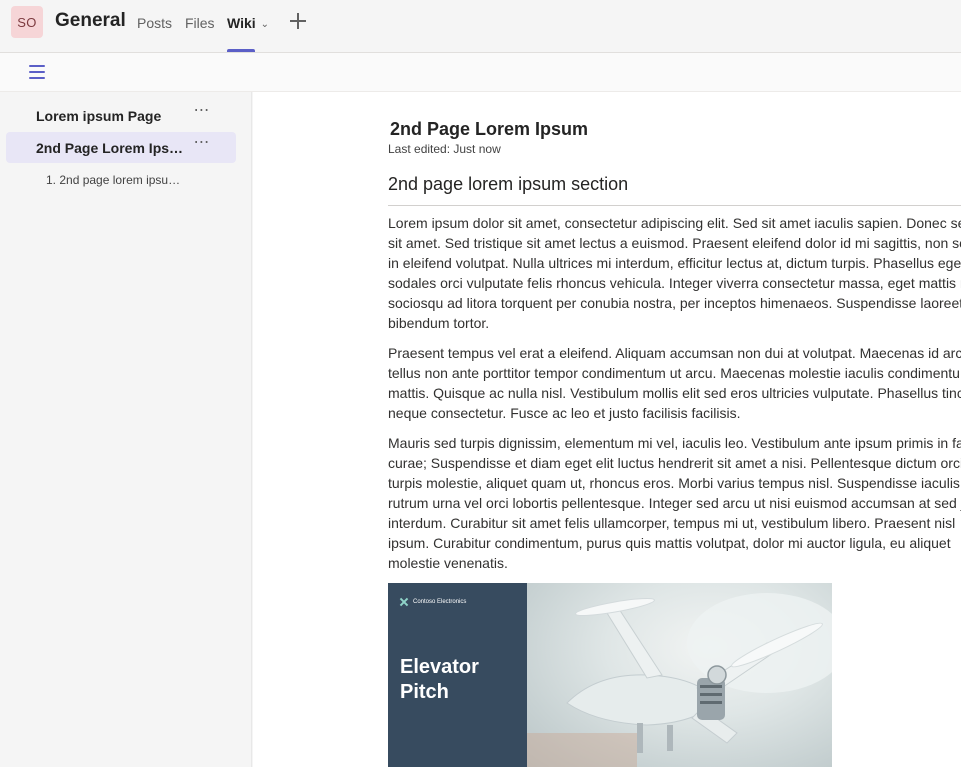  Describe the element at coordinates (440, 602) in the screenshot. I see `slide-brand-text: Contoso Electronics` at that location.